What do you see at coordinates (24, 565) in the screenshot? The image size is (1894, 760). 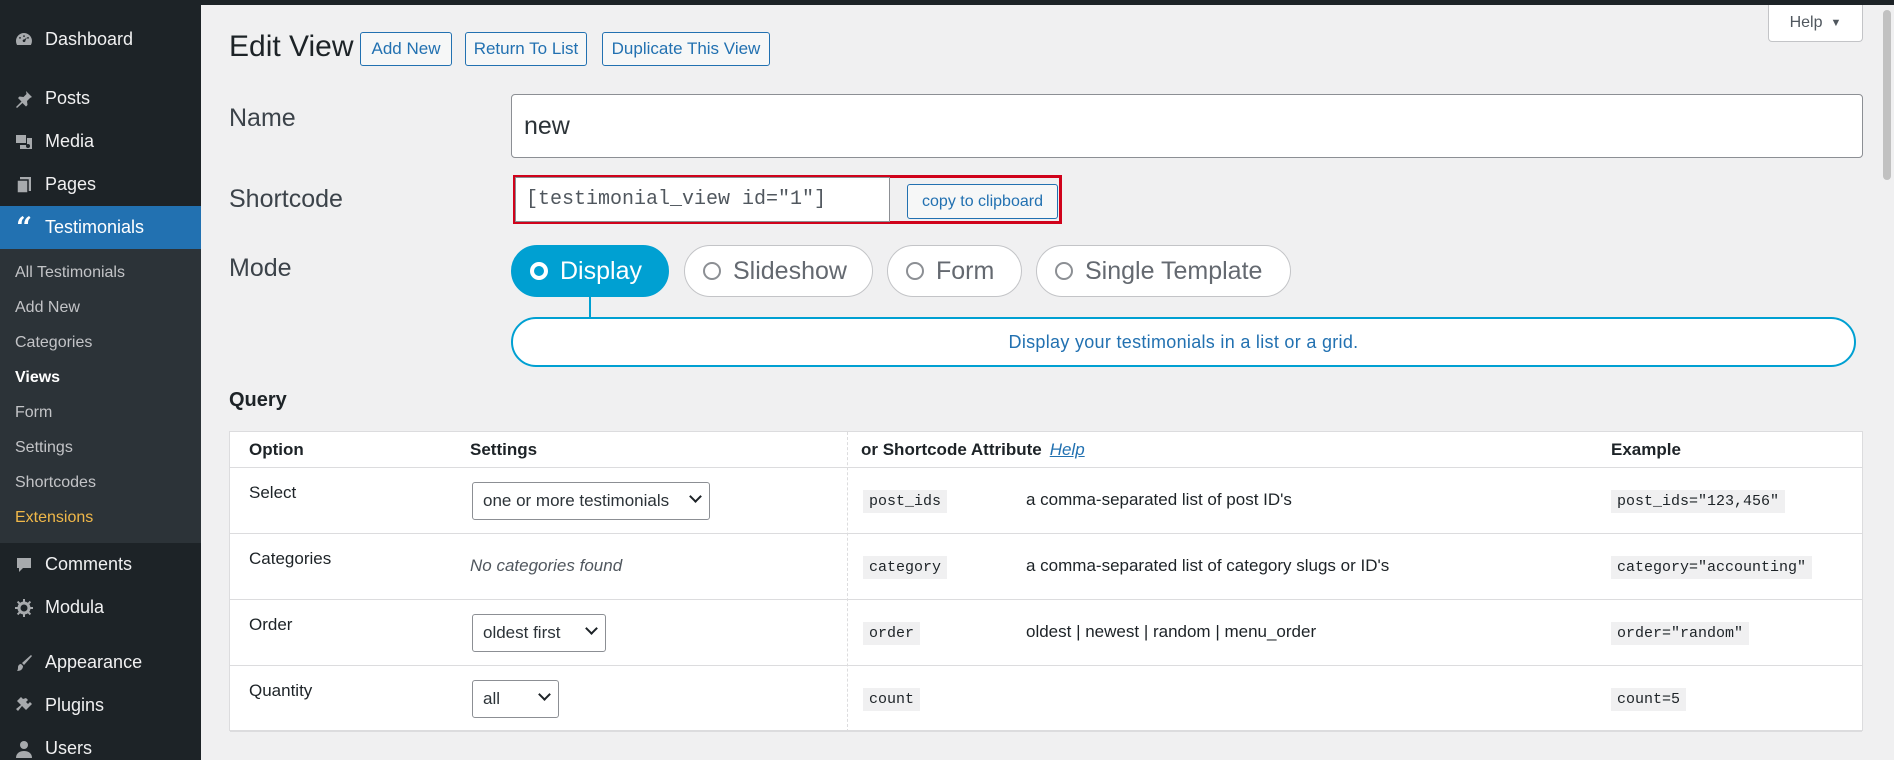 I see `comment-icon` at bounding box center [24, 565].